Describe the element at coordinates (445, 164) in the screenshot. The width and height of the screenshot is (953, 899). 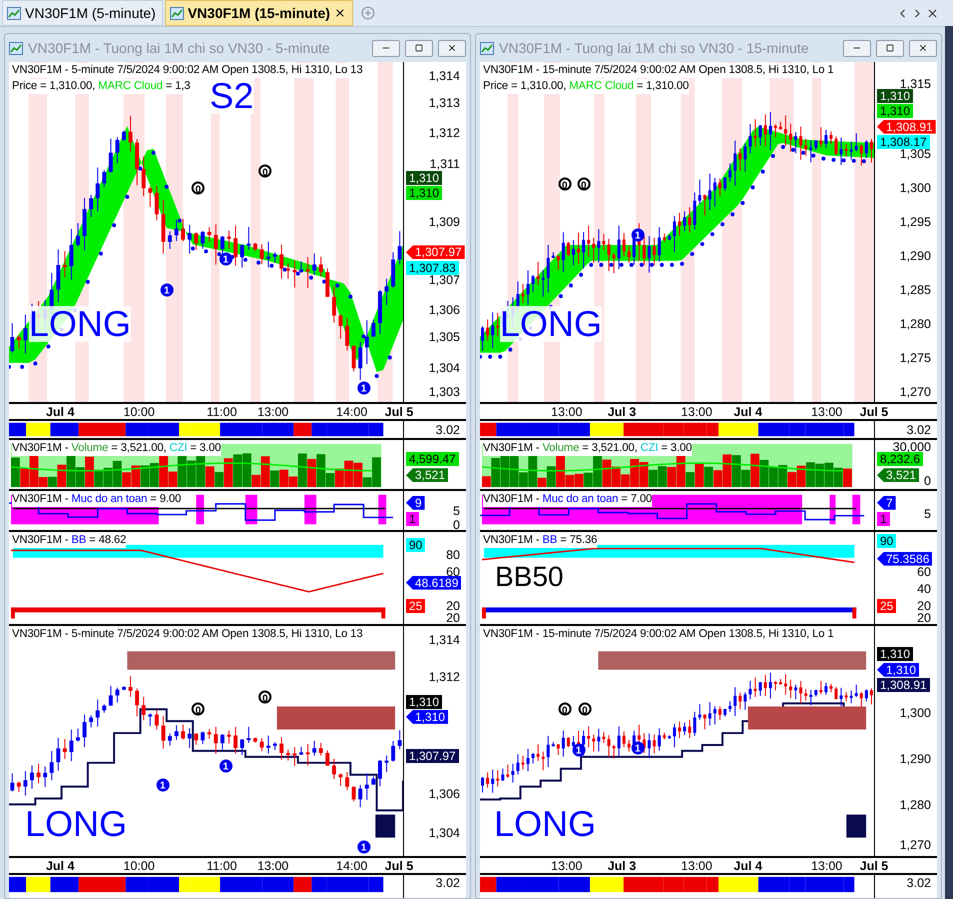
I see `axis-label: 1,311` at that location.